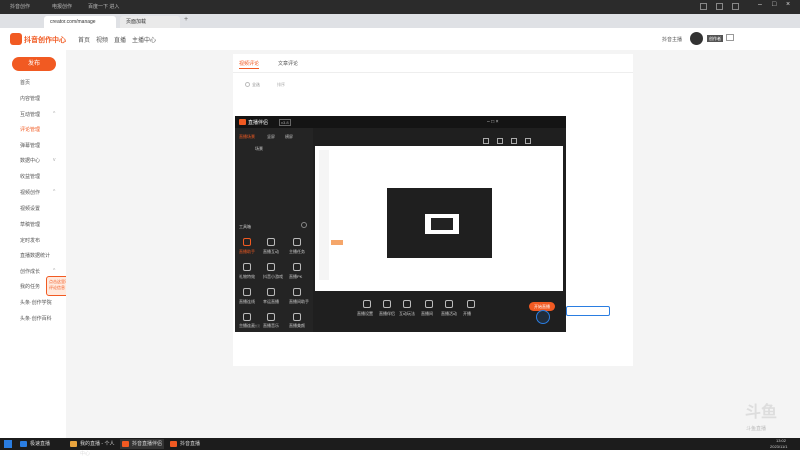 This screenshot has height=459, width=800. Describe the element at coordinates (102, 39) in the screenshot. I see `nav-video: 视频` at that location.